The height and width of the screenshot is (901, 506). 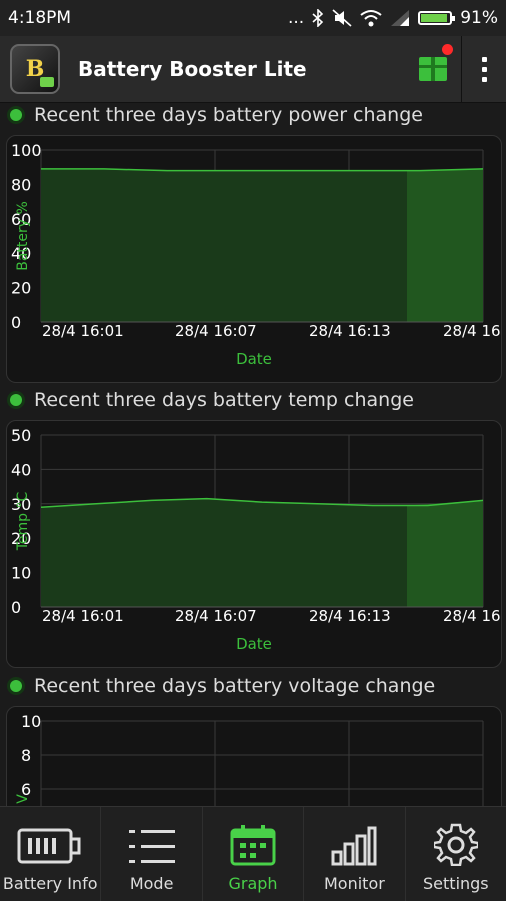 What do you see at coordinates (342, 18) in the screenshot?
I see `mute-icon` at bounding box center [342, 18].